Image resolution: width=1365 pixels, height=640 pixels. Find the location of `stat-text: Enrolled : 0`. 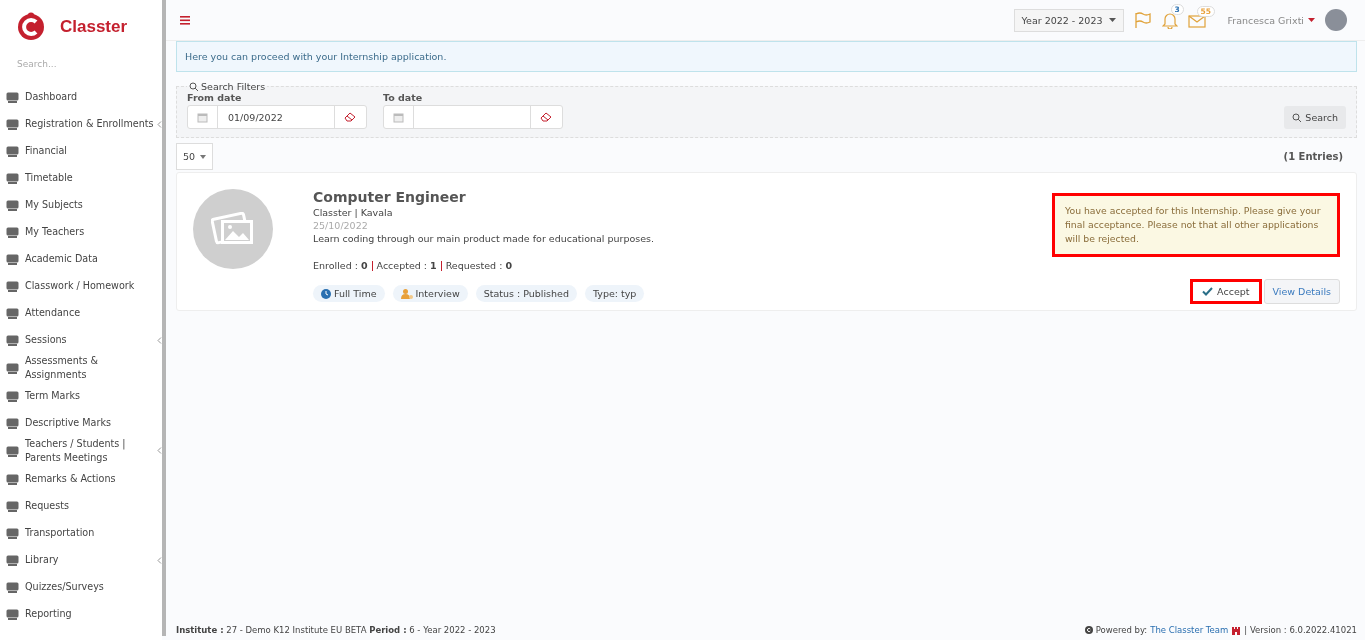

stat-text: Enrolled : 0 is located at coordinates (340, 265).